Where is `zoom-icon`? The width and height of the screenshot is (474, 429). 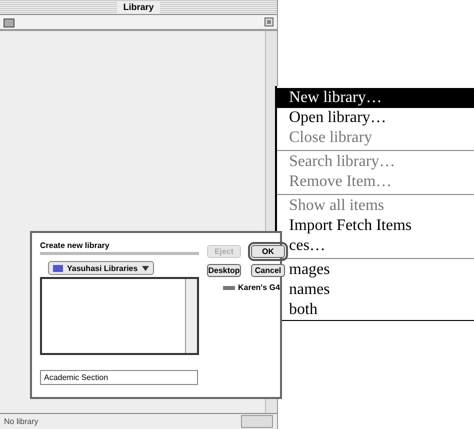 zoom-icon is located at coordinates (269, 22).